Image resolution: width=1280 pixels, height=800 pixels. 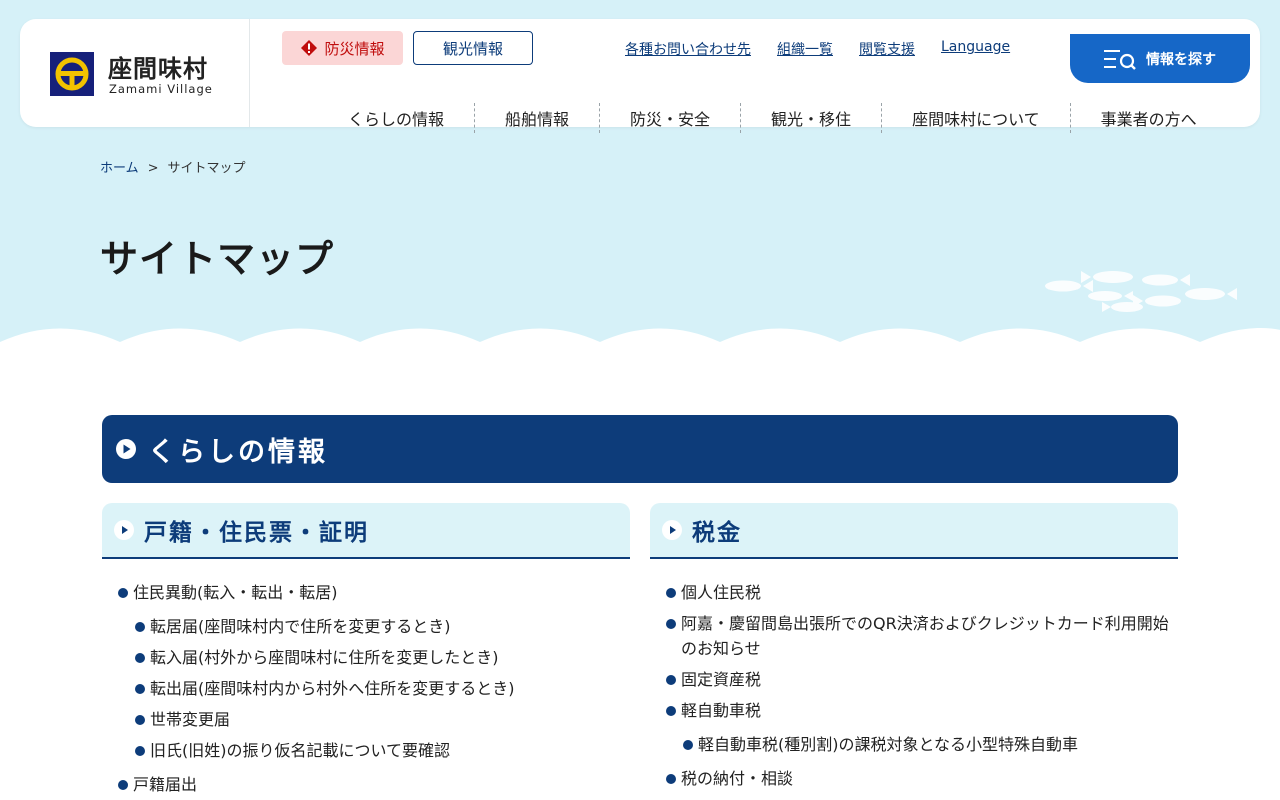 What do you see at coordinates (1120, 59) in the screenshot?
I see `menu-search-icon` at bounding box center [1120, 59].